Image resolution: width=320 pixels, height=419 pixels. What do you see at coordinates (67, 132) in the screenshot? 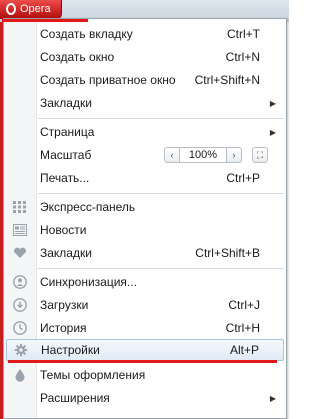
I see `menu-item-label: Страница` at bounding box center [67, 132].